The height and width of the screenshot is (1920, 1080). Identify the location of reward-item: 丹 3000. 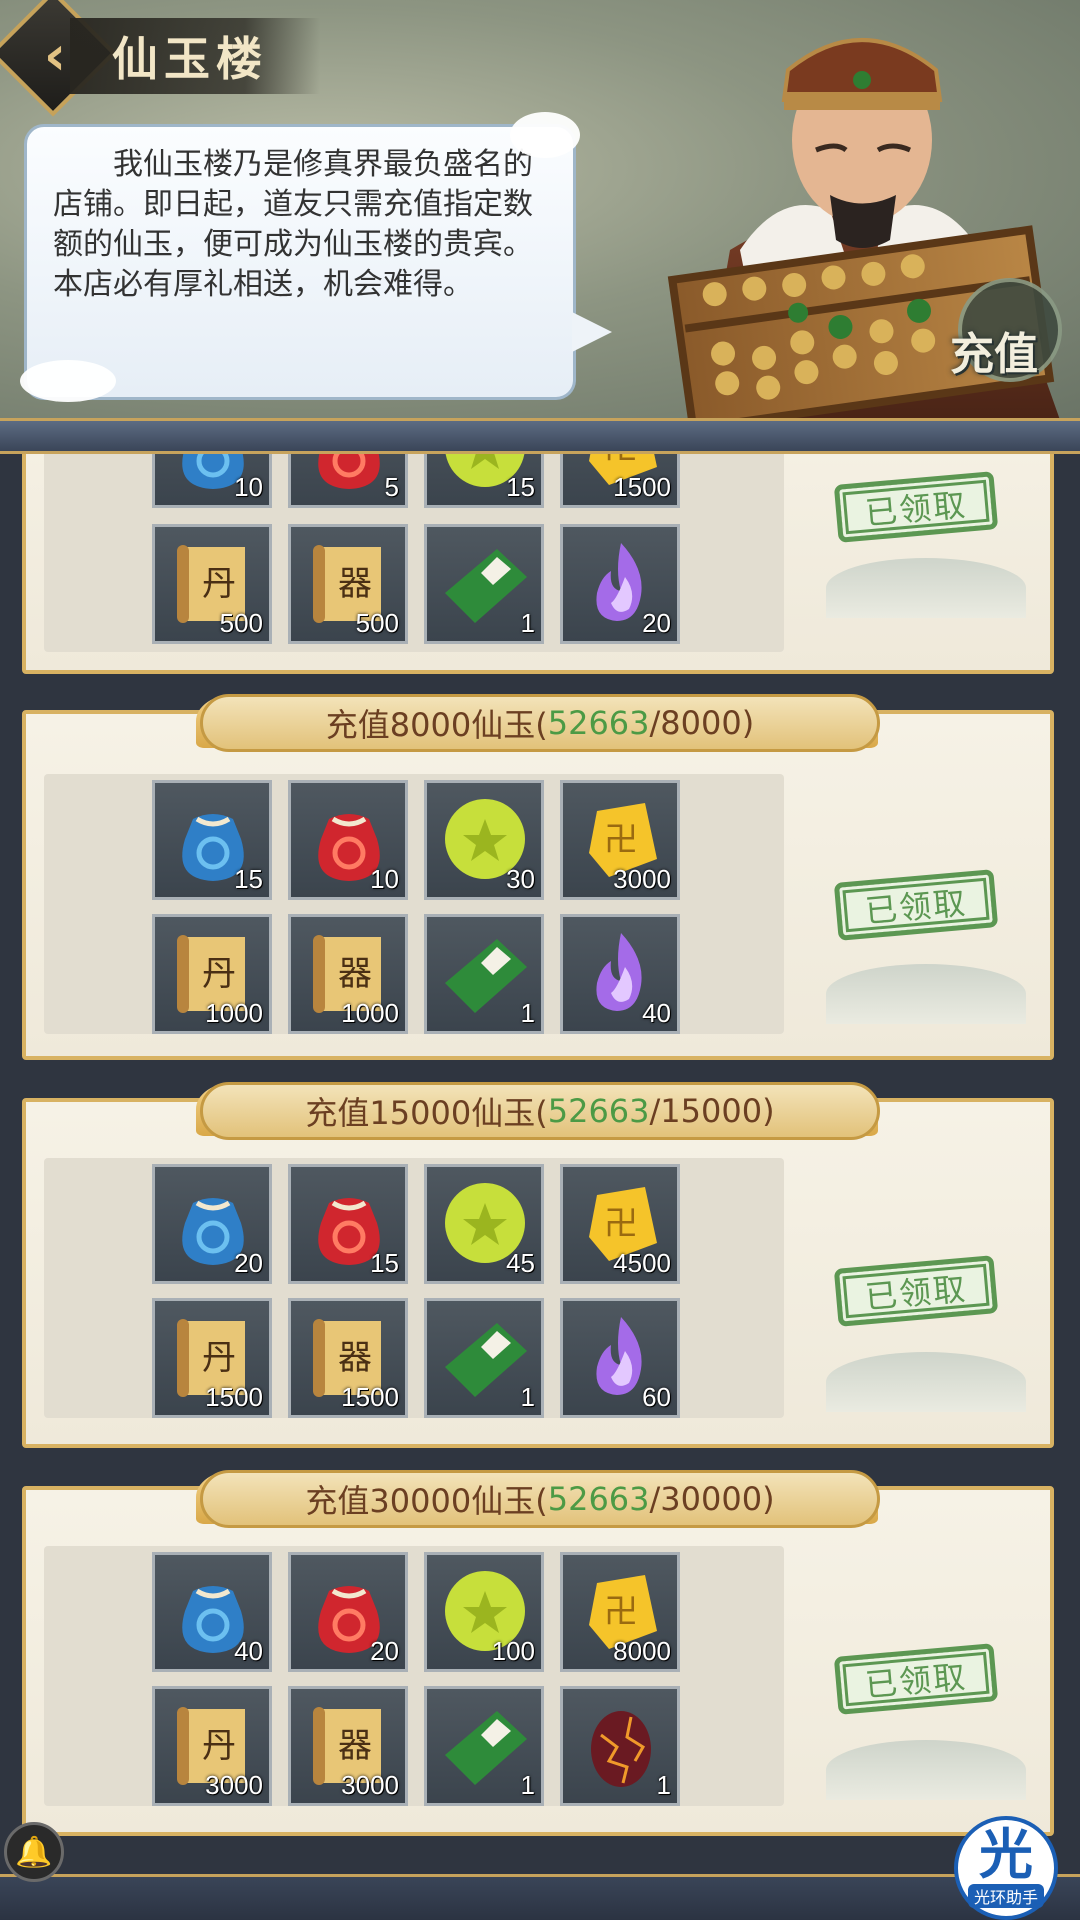
(212, 1746).